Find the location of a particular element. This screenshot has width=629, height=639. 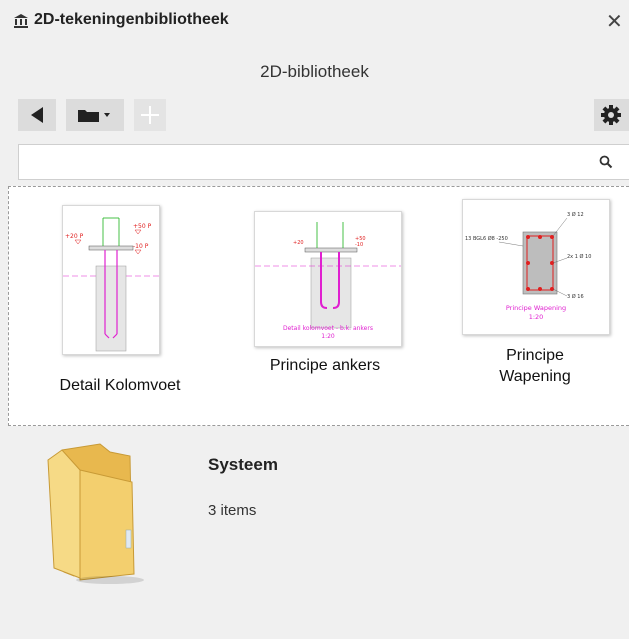

drawing-title: Principe ankers is located at coordinates (325, 365).